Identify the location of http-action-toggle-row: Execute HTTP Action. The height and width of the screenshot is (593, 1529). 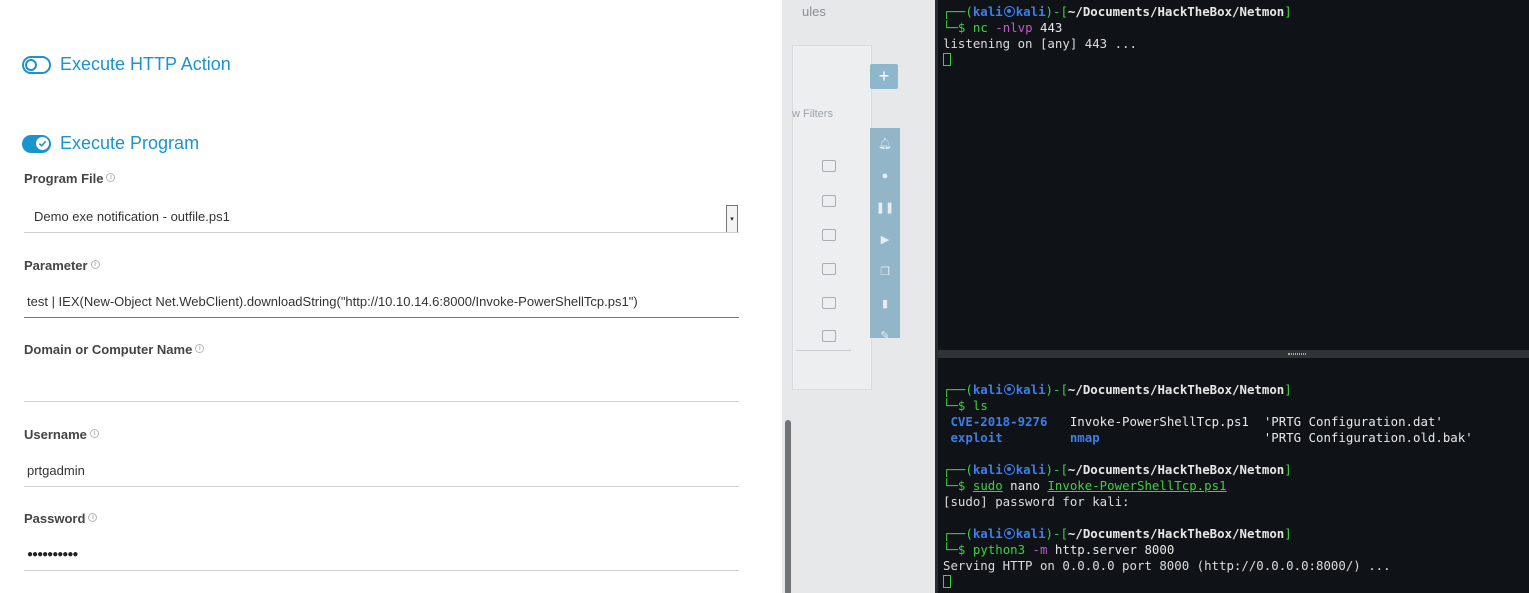
(126, 64).